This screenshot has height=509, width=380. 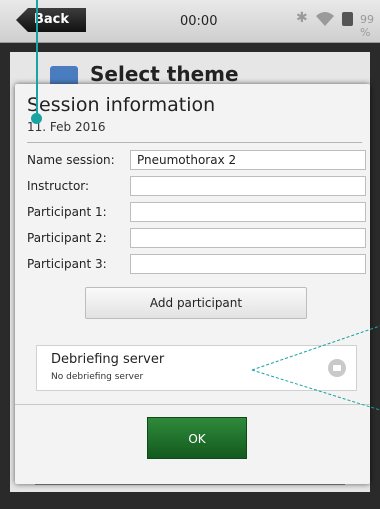 I want to click on battery-icon, so click(x=347, y=19).